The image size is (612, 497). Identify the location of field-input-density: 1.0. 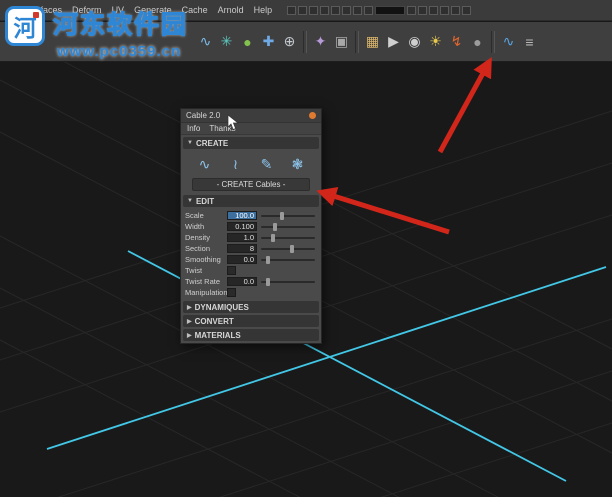
(242, 237).